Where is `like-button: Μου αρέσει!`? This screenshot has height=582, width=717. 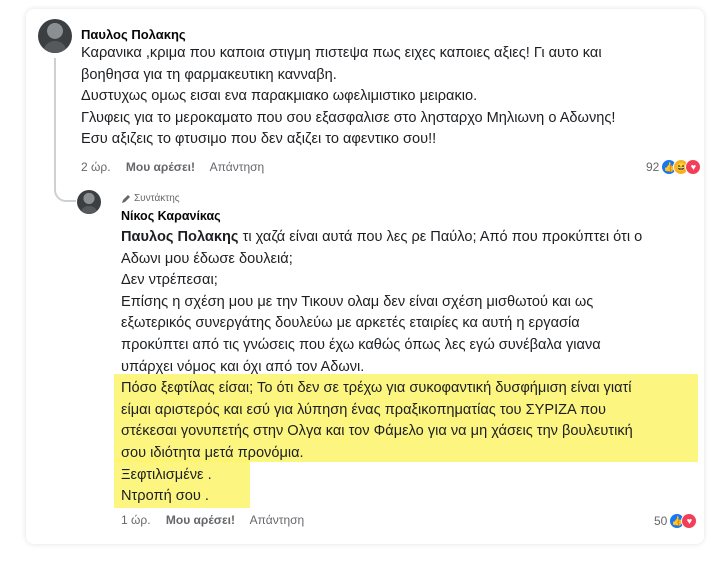
like-button: Μου αρέσει! is located at coordinates (160, 167).